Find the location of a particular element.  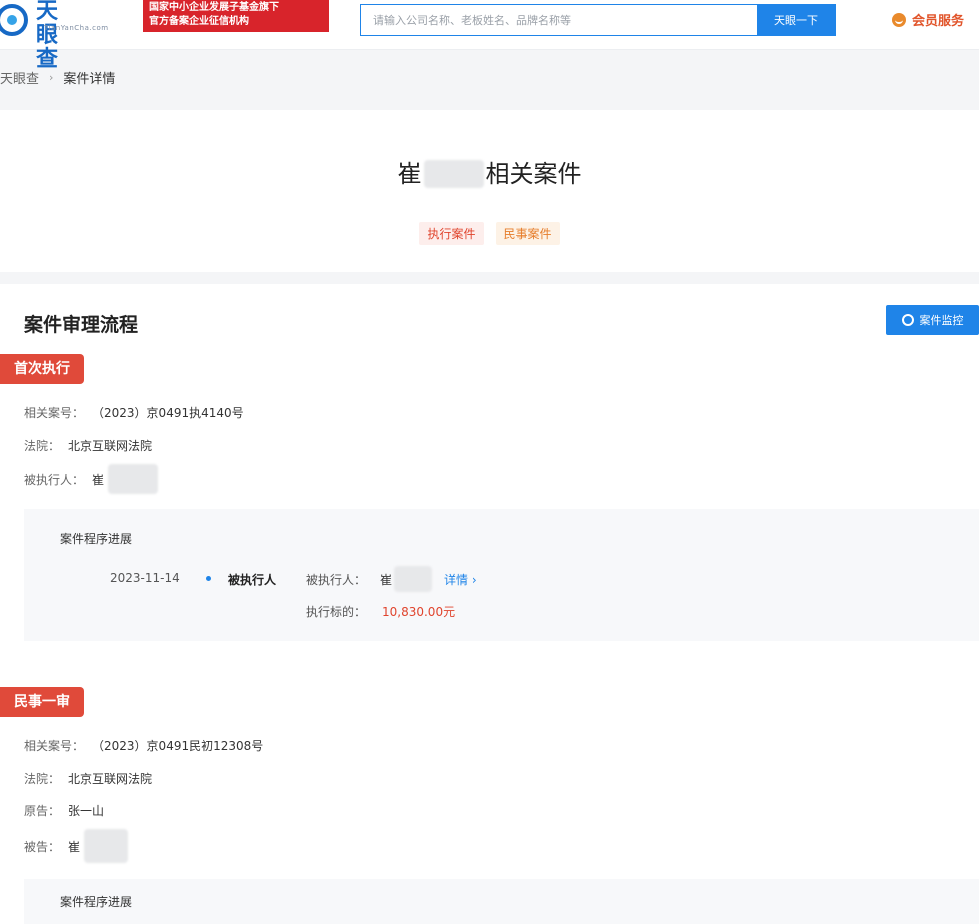

breadcrumb: 天眼查 › 案件详情 is located at coordinates (57, 77).